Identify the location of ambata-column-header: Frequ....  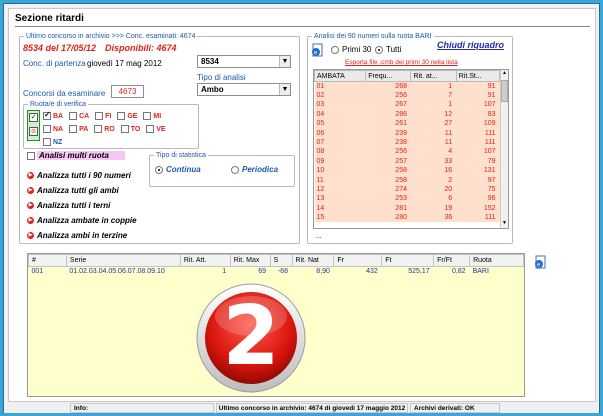
(388, 76).